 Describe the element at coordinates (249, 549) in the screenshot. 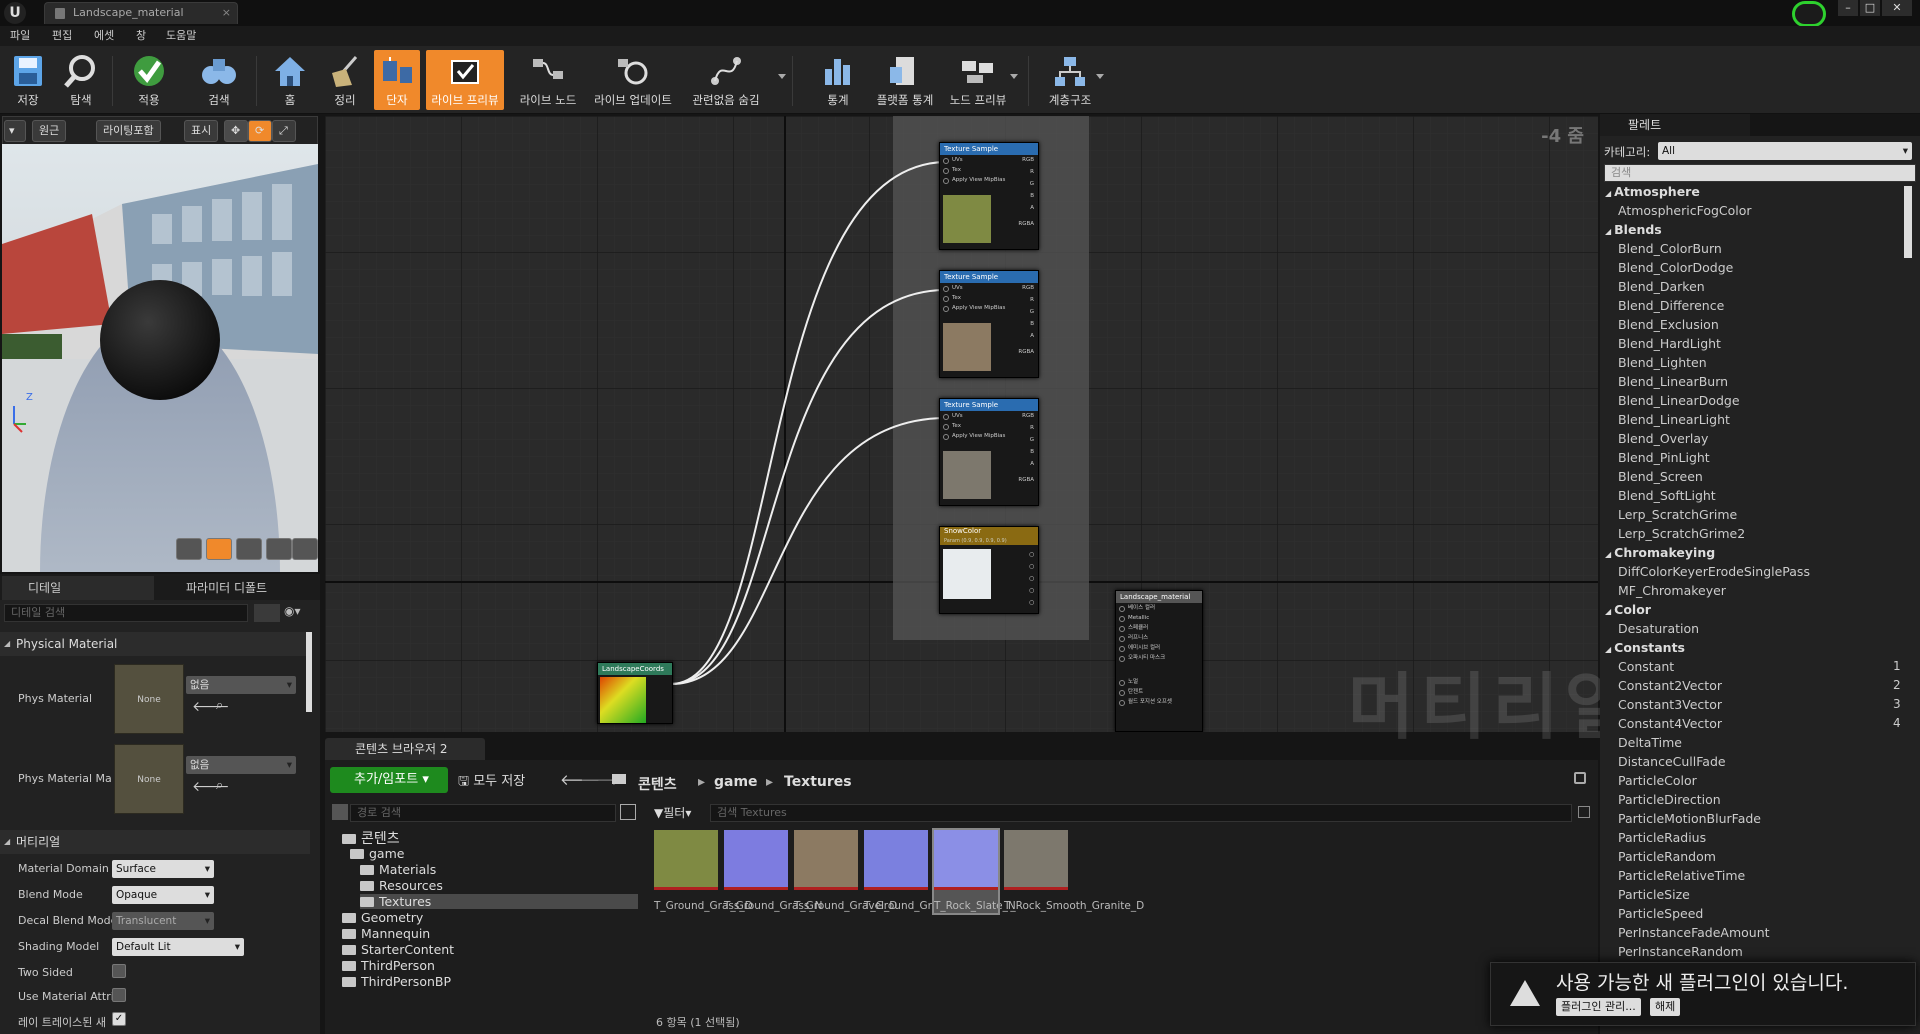

I see `plane-preview-icon` at that location.